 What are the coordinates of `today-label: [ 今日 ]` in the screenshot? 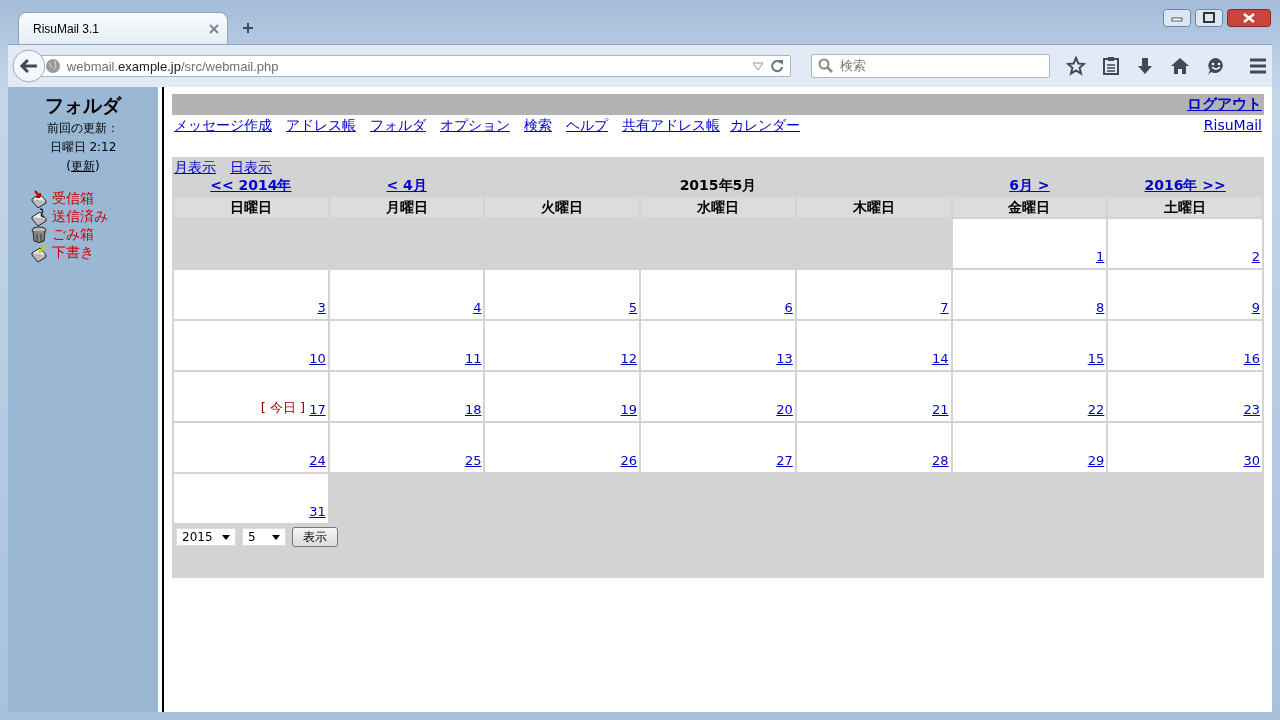 It's located at (283, 408).